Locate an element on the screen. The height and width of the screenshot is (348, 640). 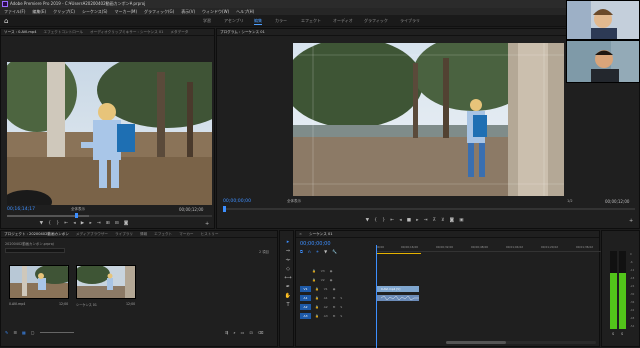
hand-tool-icon: ✋ is located at coordinates (288, 296).